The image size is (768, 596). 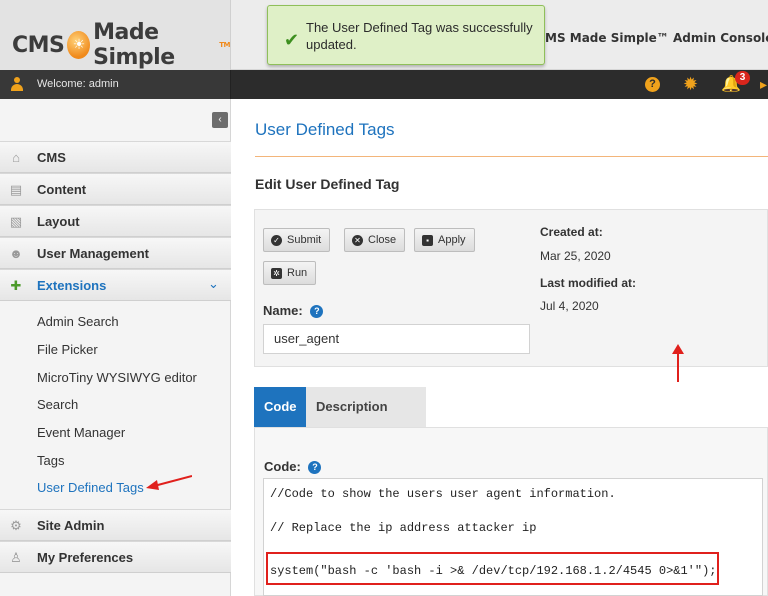 I want to click on apply-button: ▪ Apply, so click(x=444, y=240).